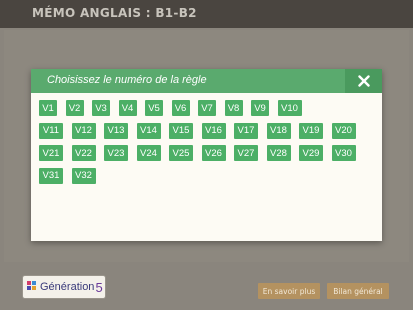 The width and height of the screenshot is (413, 310). What do you see at coordinates (343, 153) in the screenshot?
I see `rule-button: V30` at bounding box center [343, 153].